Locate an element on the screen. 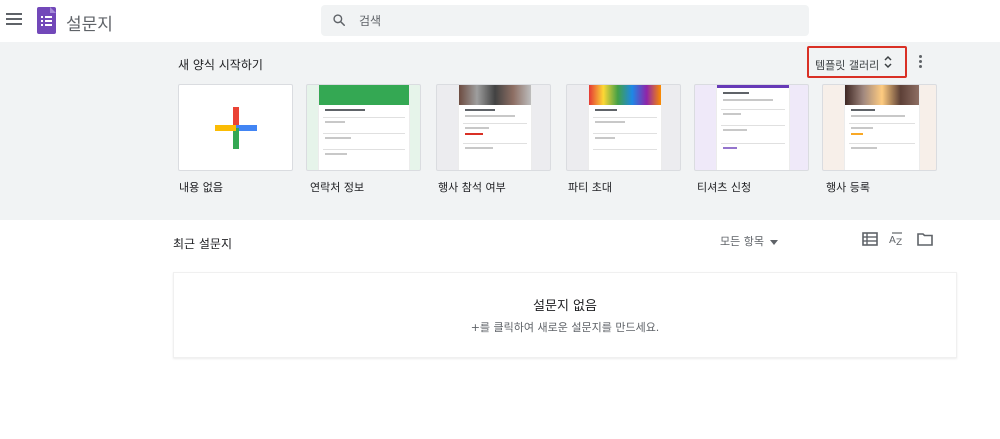 The height and width of the screenshot is (439, 1000). template-label: 연락처 정보 is located at coordinates (337, 187).